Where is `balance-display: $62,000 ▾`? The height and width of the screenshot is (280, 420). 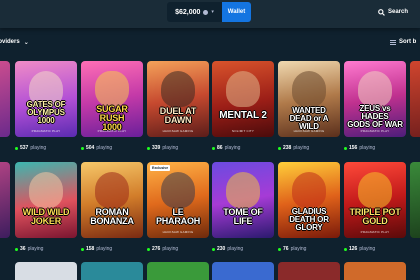
balance-display: $62,000 ▾ is located at coordinates (194, 12).